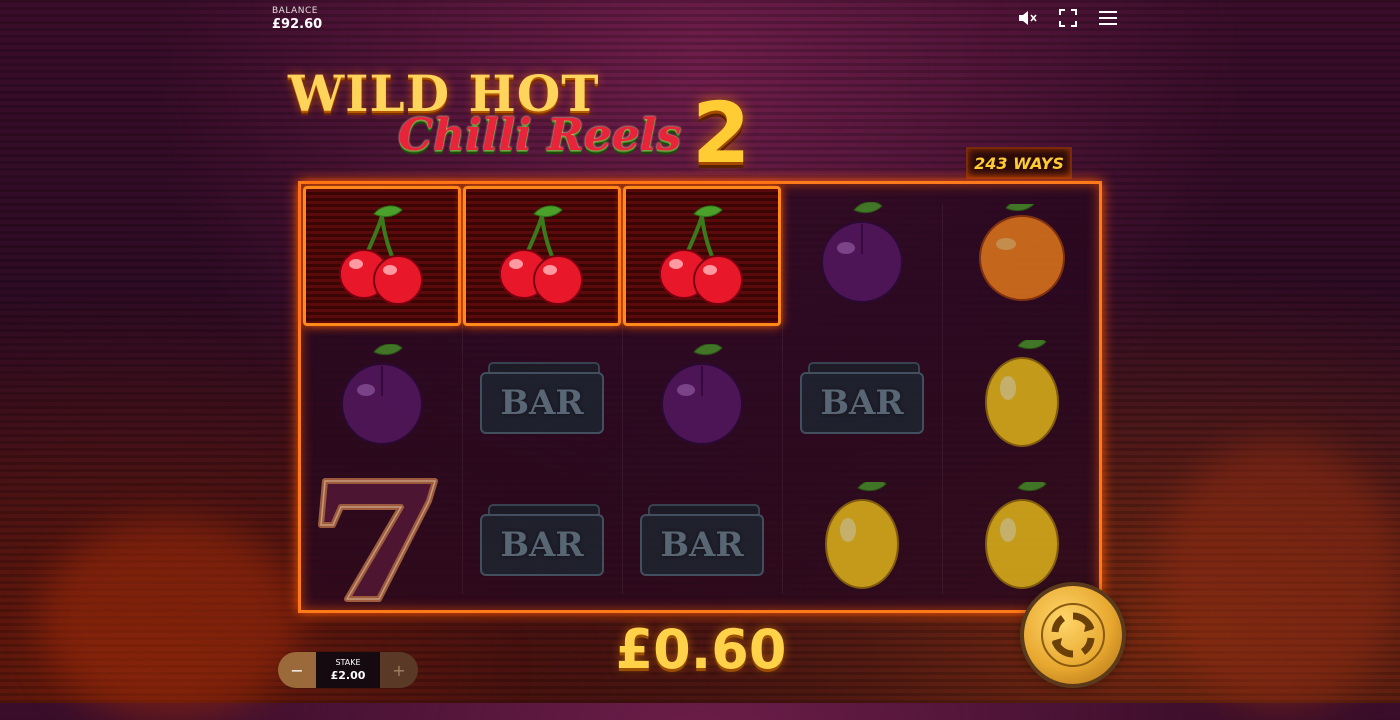 The image size is (1400, 720). I want to click on balance-value: £92.60, so click(297, 24).